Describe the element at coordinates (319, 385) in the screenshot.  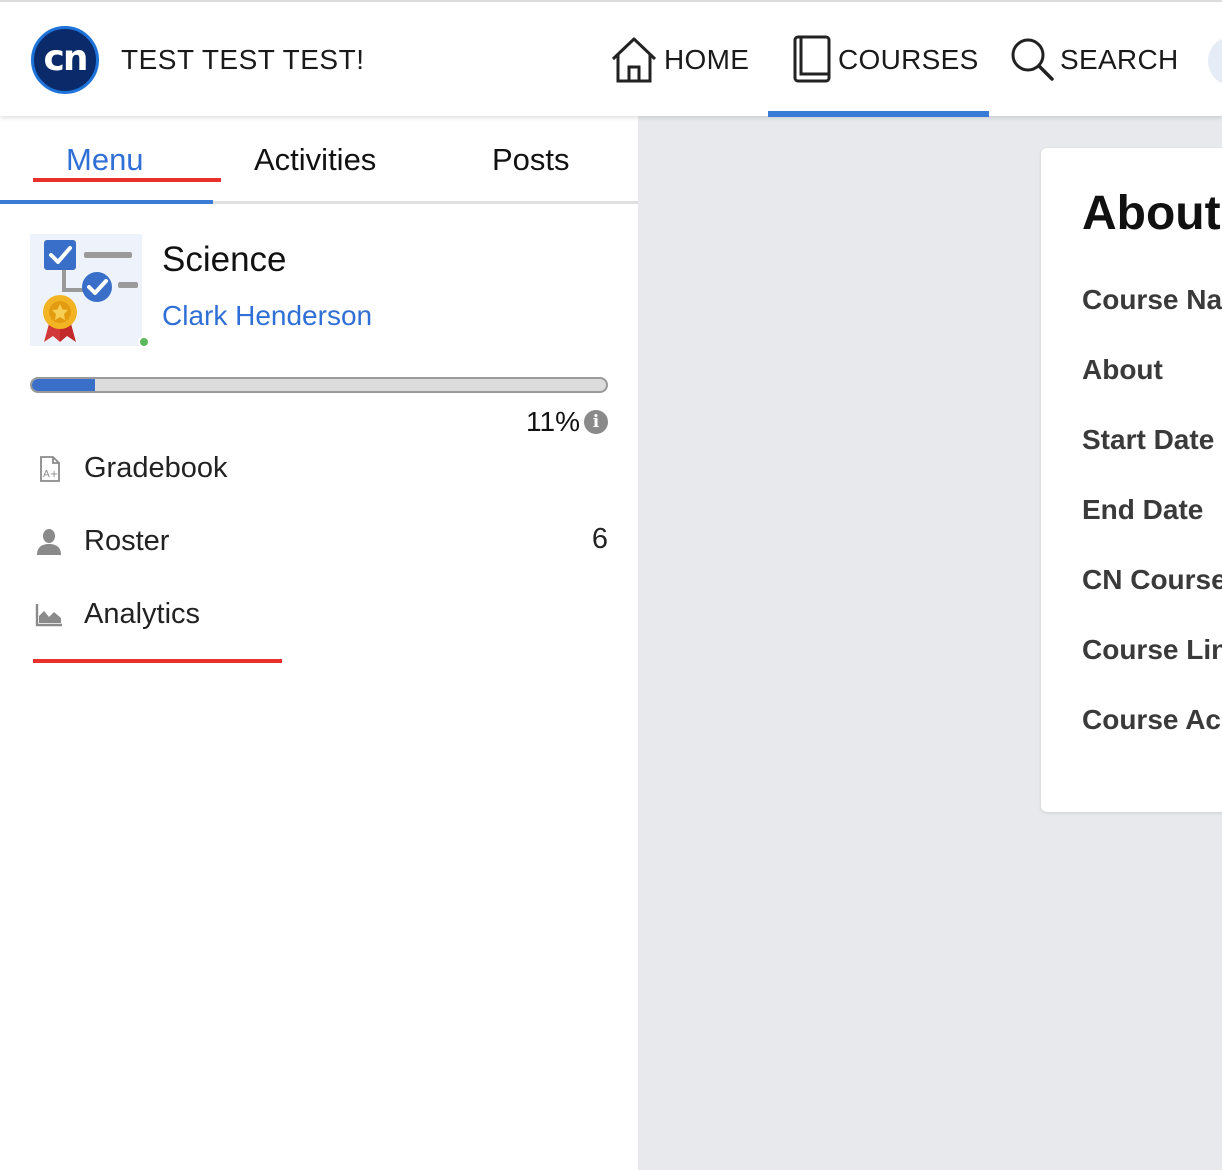
I see `course-progress-bar` at that location.